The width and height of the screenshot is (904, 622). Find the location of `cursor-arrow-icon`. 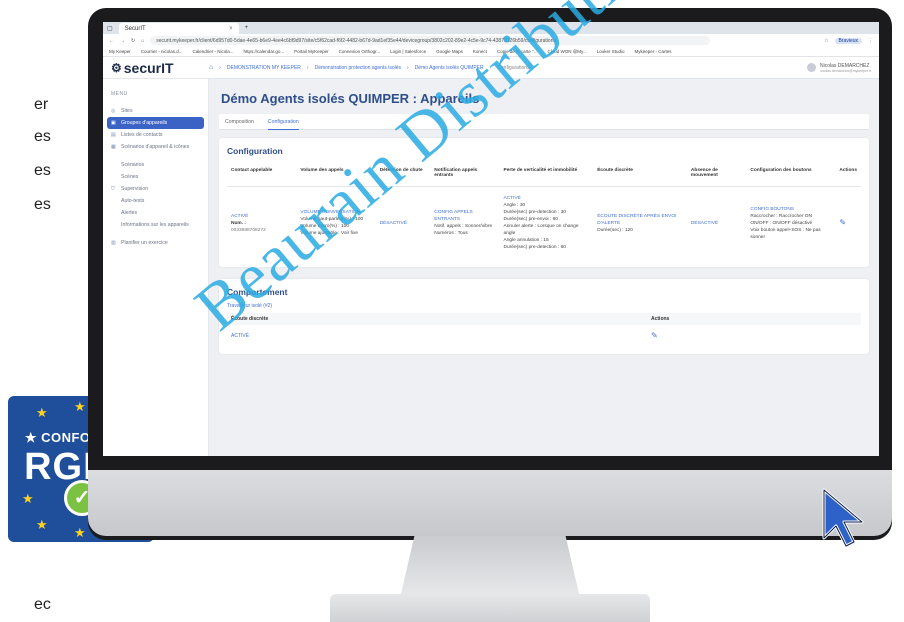

cursor-arrow-icon is located at coordinates (843, 518).